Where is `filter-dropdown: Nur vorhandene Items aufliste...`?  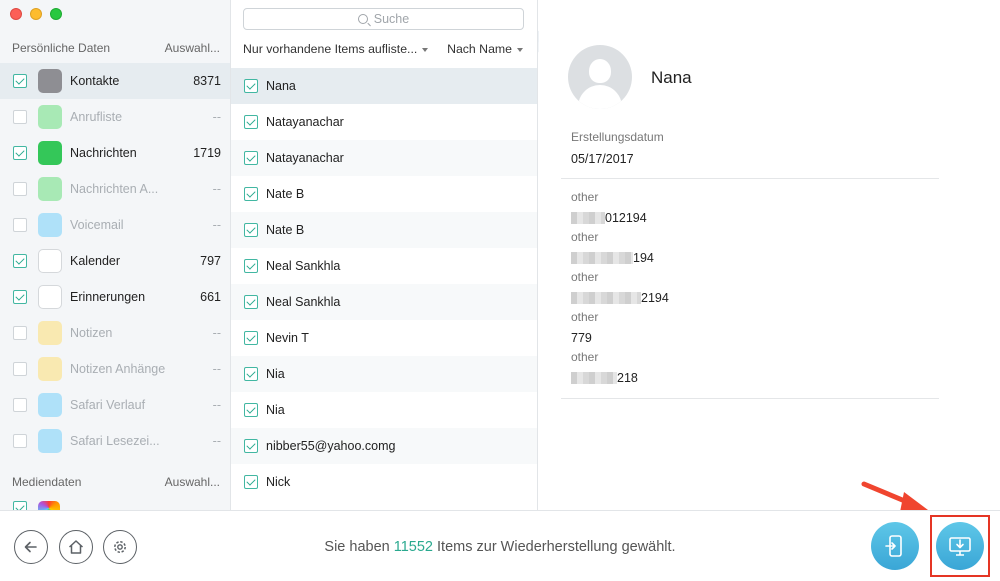
filter-dropdown: Nur vorhandene Items aufliste... is located at coordinates (335, 49).